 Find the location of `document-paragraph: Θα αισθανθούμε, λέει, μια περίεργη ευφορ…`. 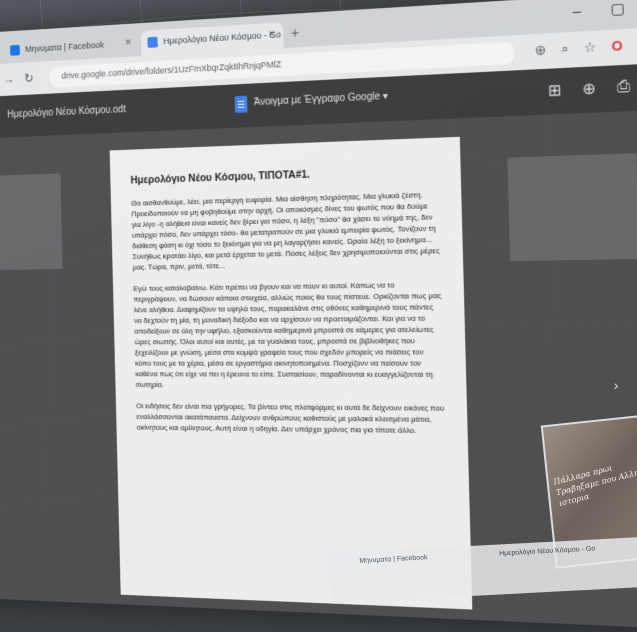

document-paragraph: Θα αισθανθούμε, λέει, μια περίεργη ευφορ… is located at coordinates (285, 231).